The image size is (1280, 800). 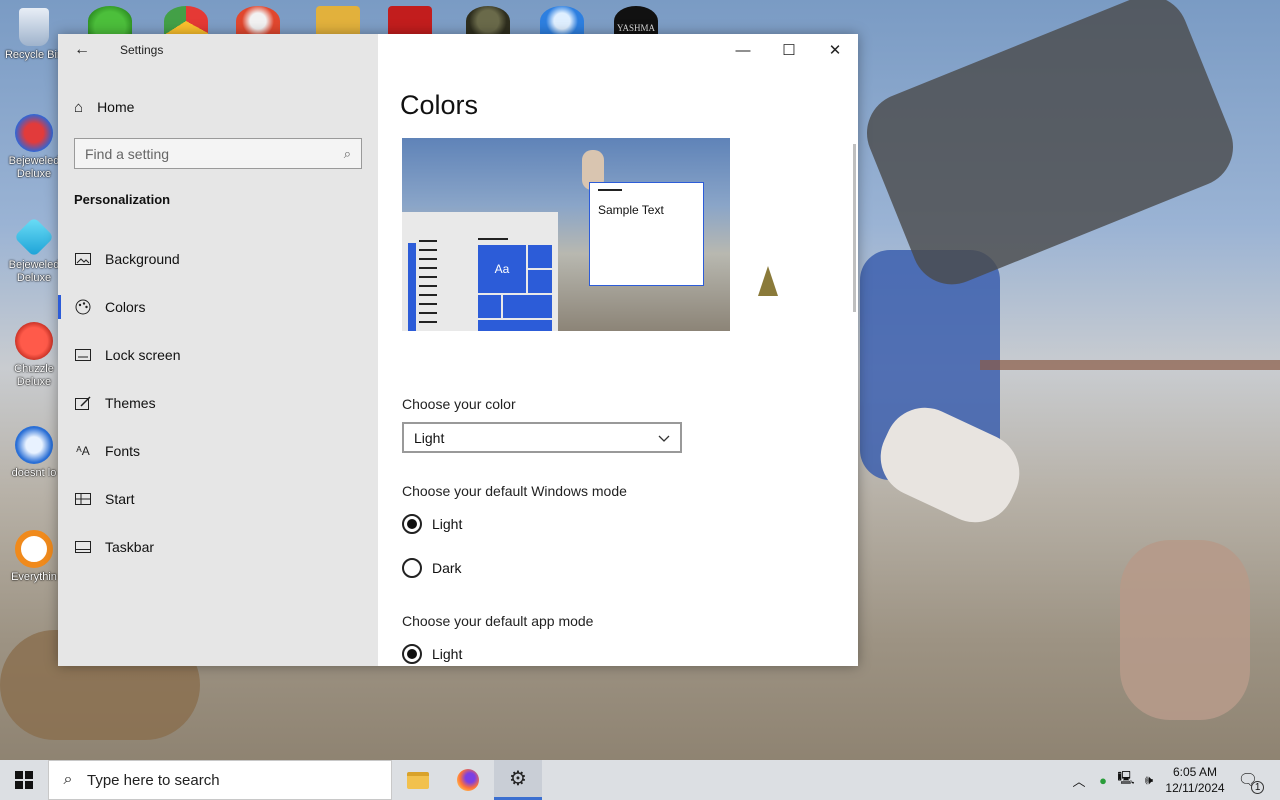 What do you see at coordinates (854, 228) in the screenshot?
I see `scrollbar` at bounding box center [854, 228].